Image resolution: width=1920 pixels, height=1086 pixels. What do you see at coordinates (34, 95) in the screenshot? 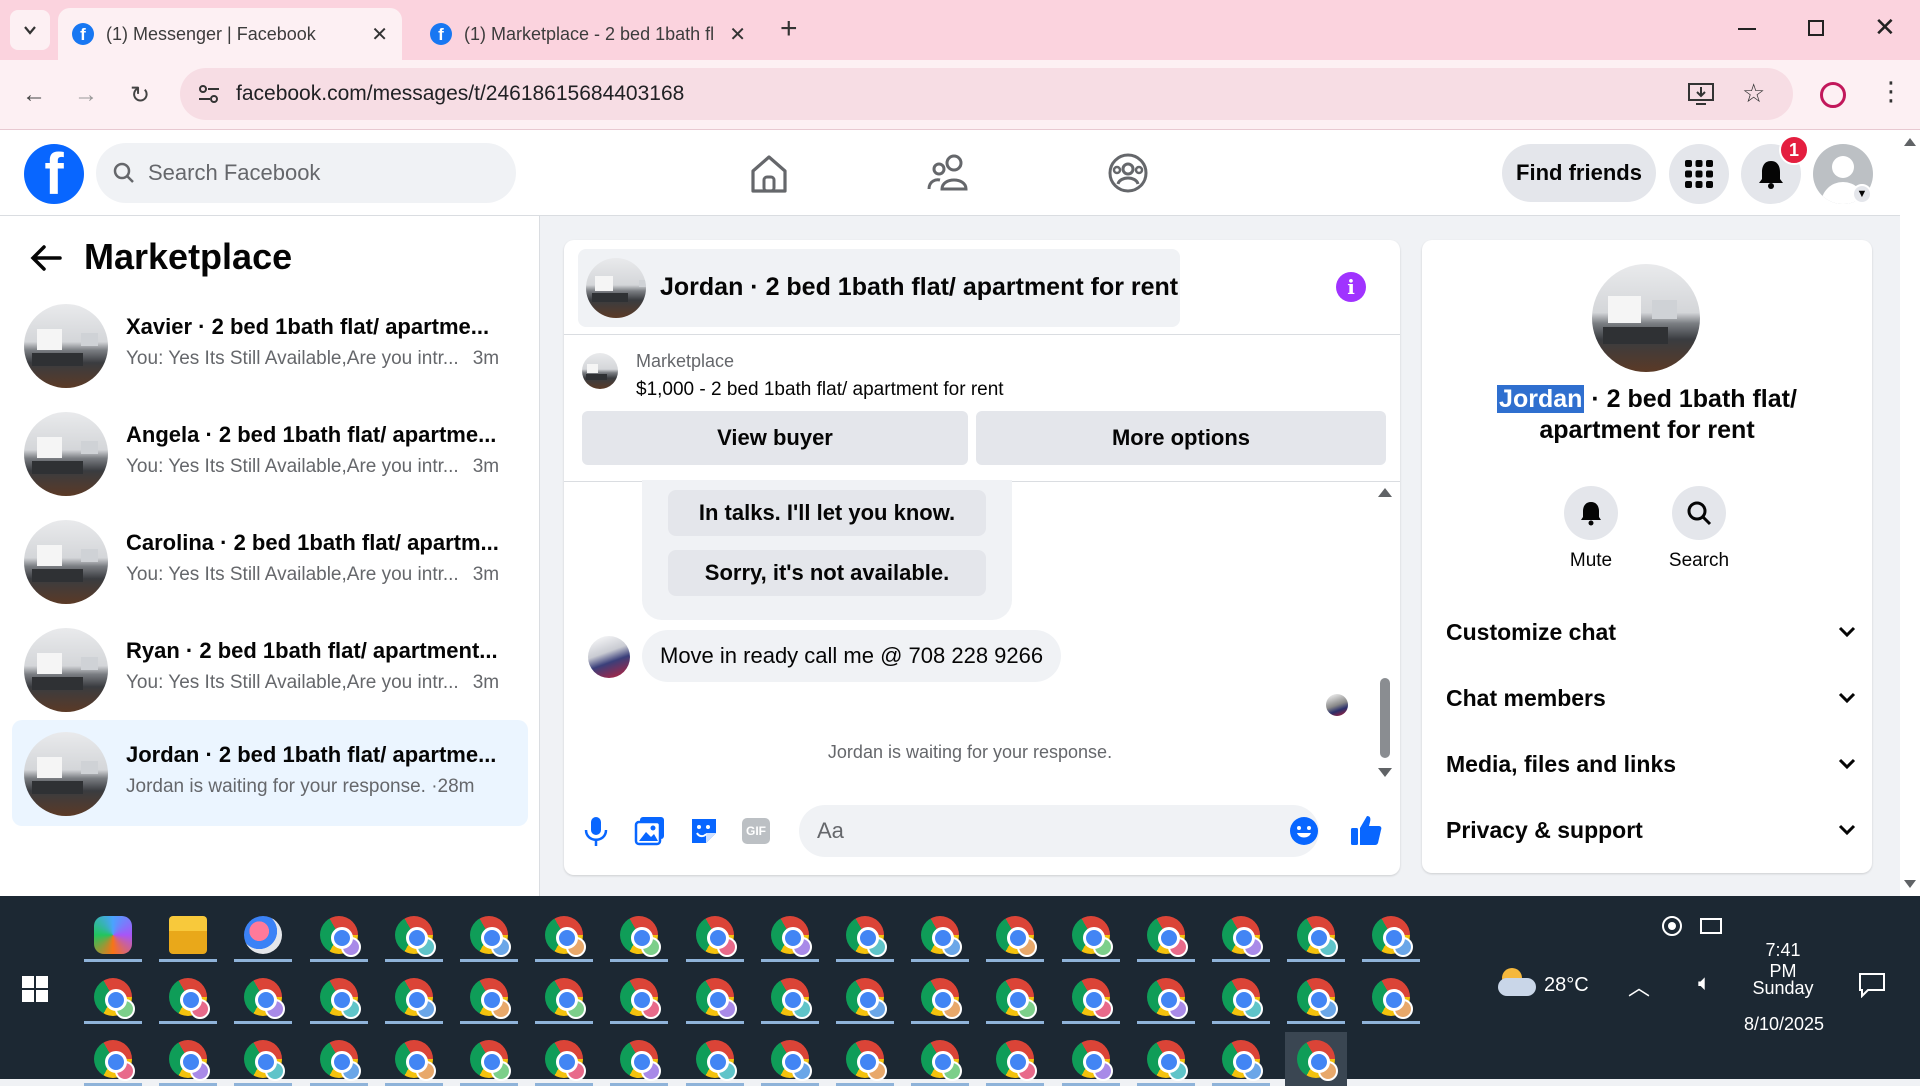
I see `back-icon: ←` at bounding box center [34, 95].